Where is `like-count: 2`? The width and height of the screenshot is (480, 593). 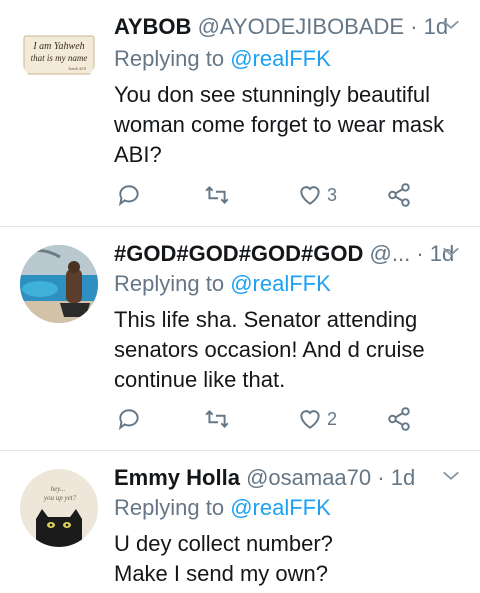 like-count: 2 is located at coordinates (332, 418).